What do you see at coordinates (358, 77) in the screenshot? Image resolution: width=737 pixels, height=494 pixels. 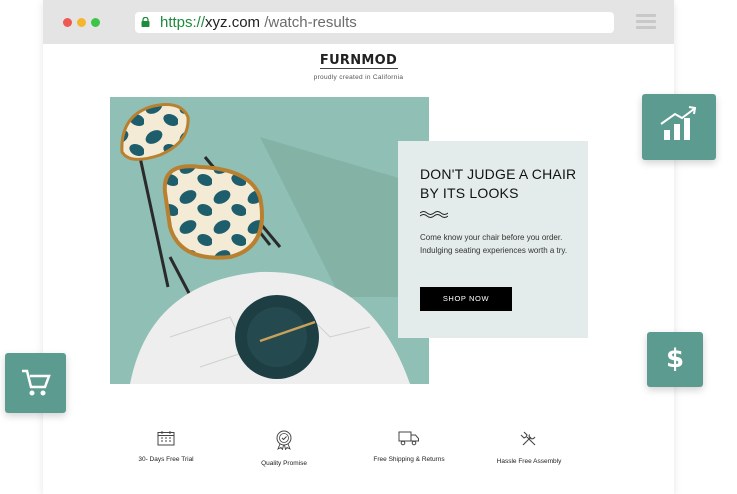 I see `brand-tagline: proudly created in California` at bounding box center [358, 77].